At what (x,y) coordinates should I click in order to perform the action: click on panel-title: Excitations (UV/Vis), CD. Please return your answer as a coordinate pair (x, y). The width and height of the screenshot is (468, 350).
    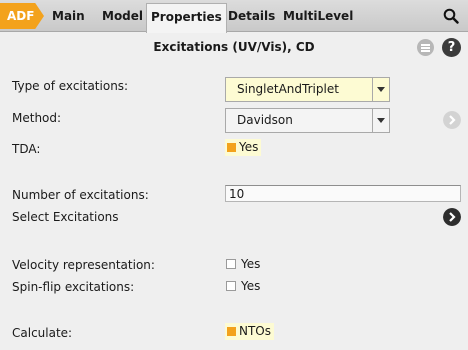
    Looking at the image, I should click on (234, 47).